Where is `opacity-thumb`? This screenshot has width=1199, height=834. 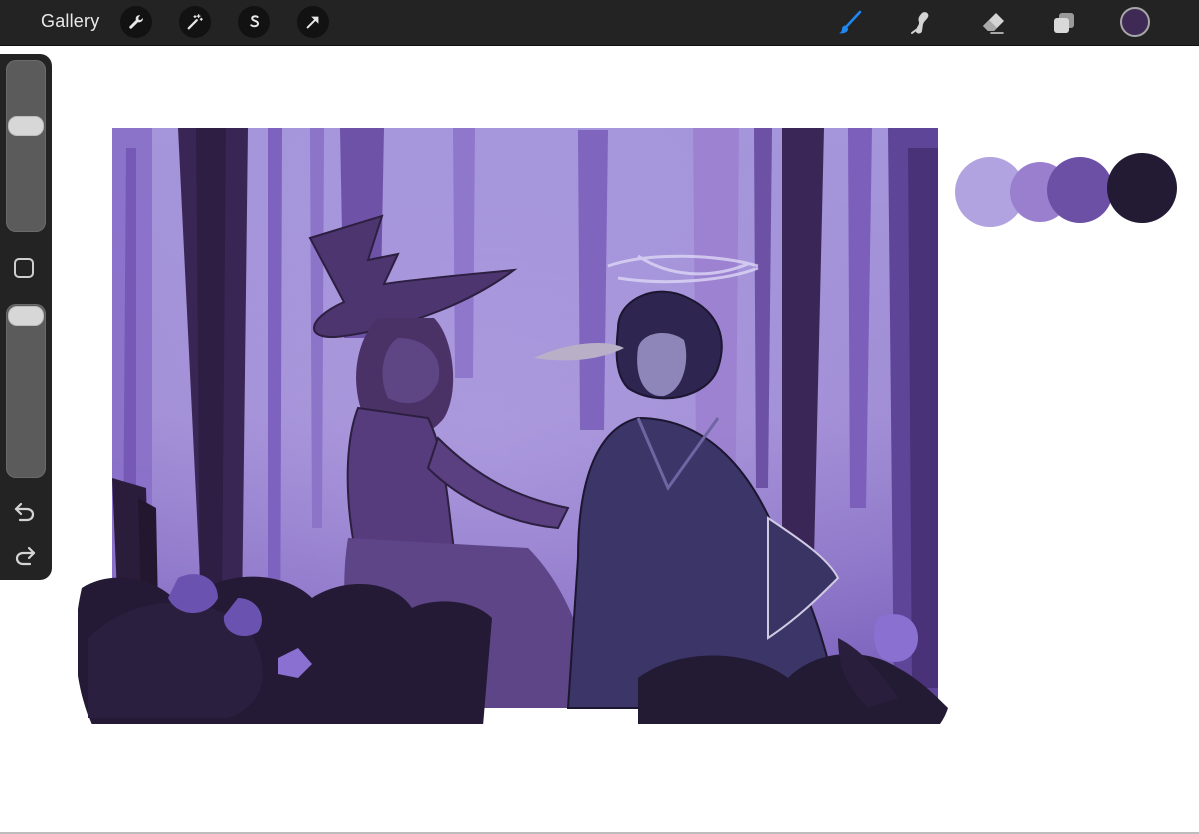 opacity-thumb is located at coordinates (26, 316).